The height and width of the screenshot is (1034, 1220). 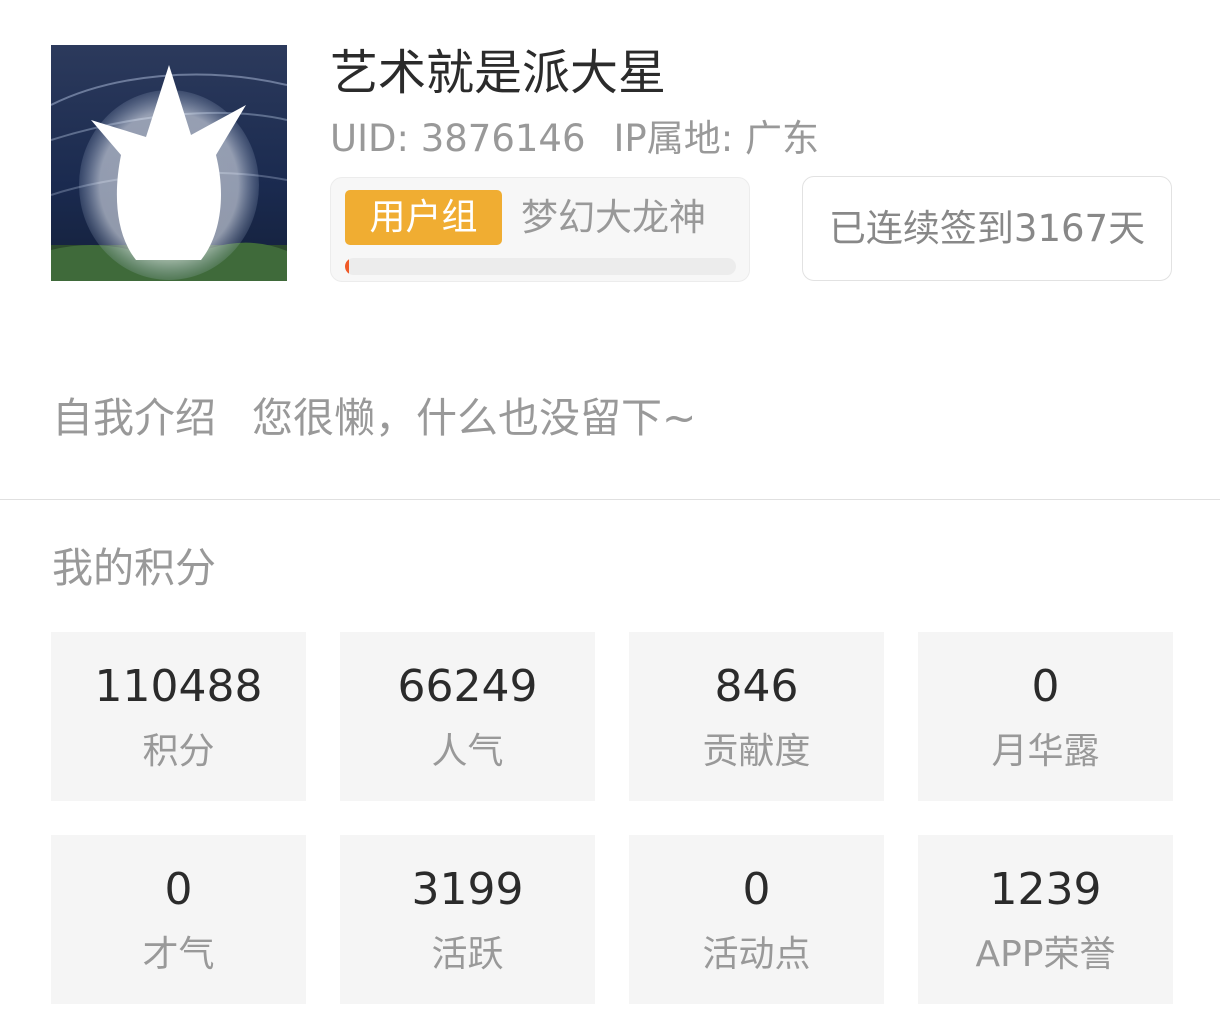 What do you see at coordinates (458, 138) in the screenshot?
I see `user-uid: UID: 3876146` at bounding box center [458, 138].